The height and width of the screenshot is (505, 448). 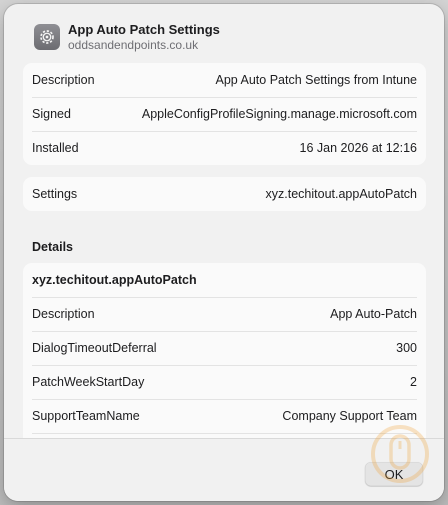 I want to click on detail-row-dialog-timeout-deferral: DialogTimeoutDeferral 300, so click(x=224, y=348).